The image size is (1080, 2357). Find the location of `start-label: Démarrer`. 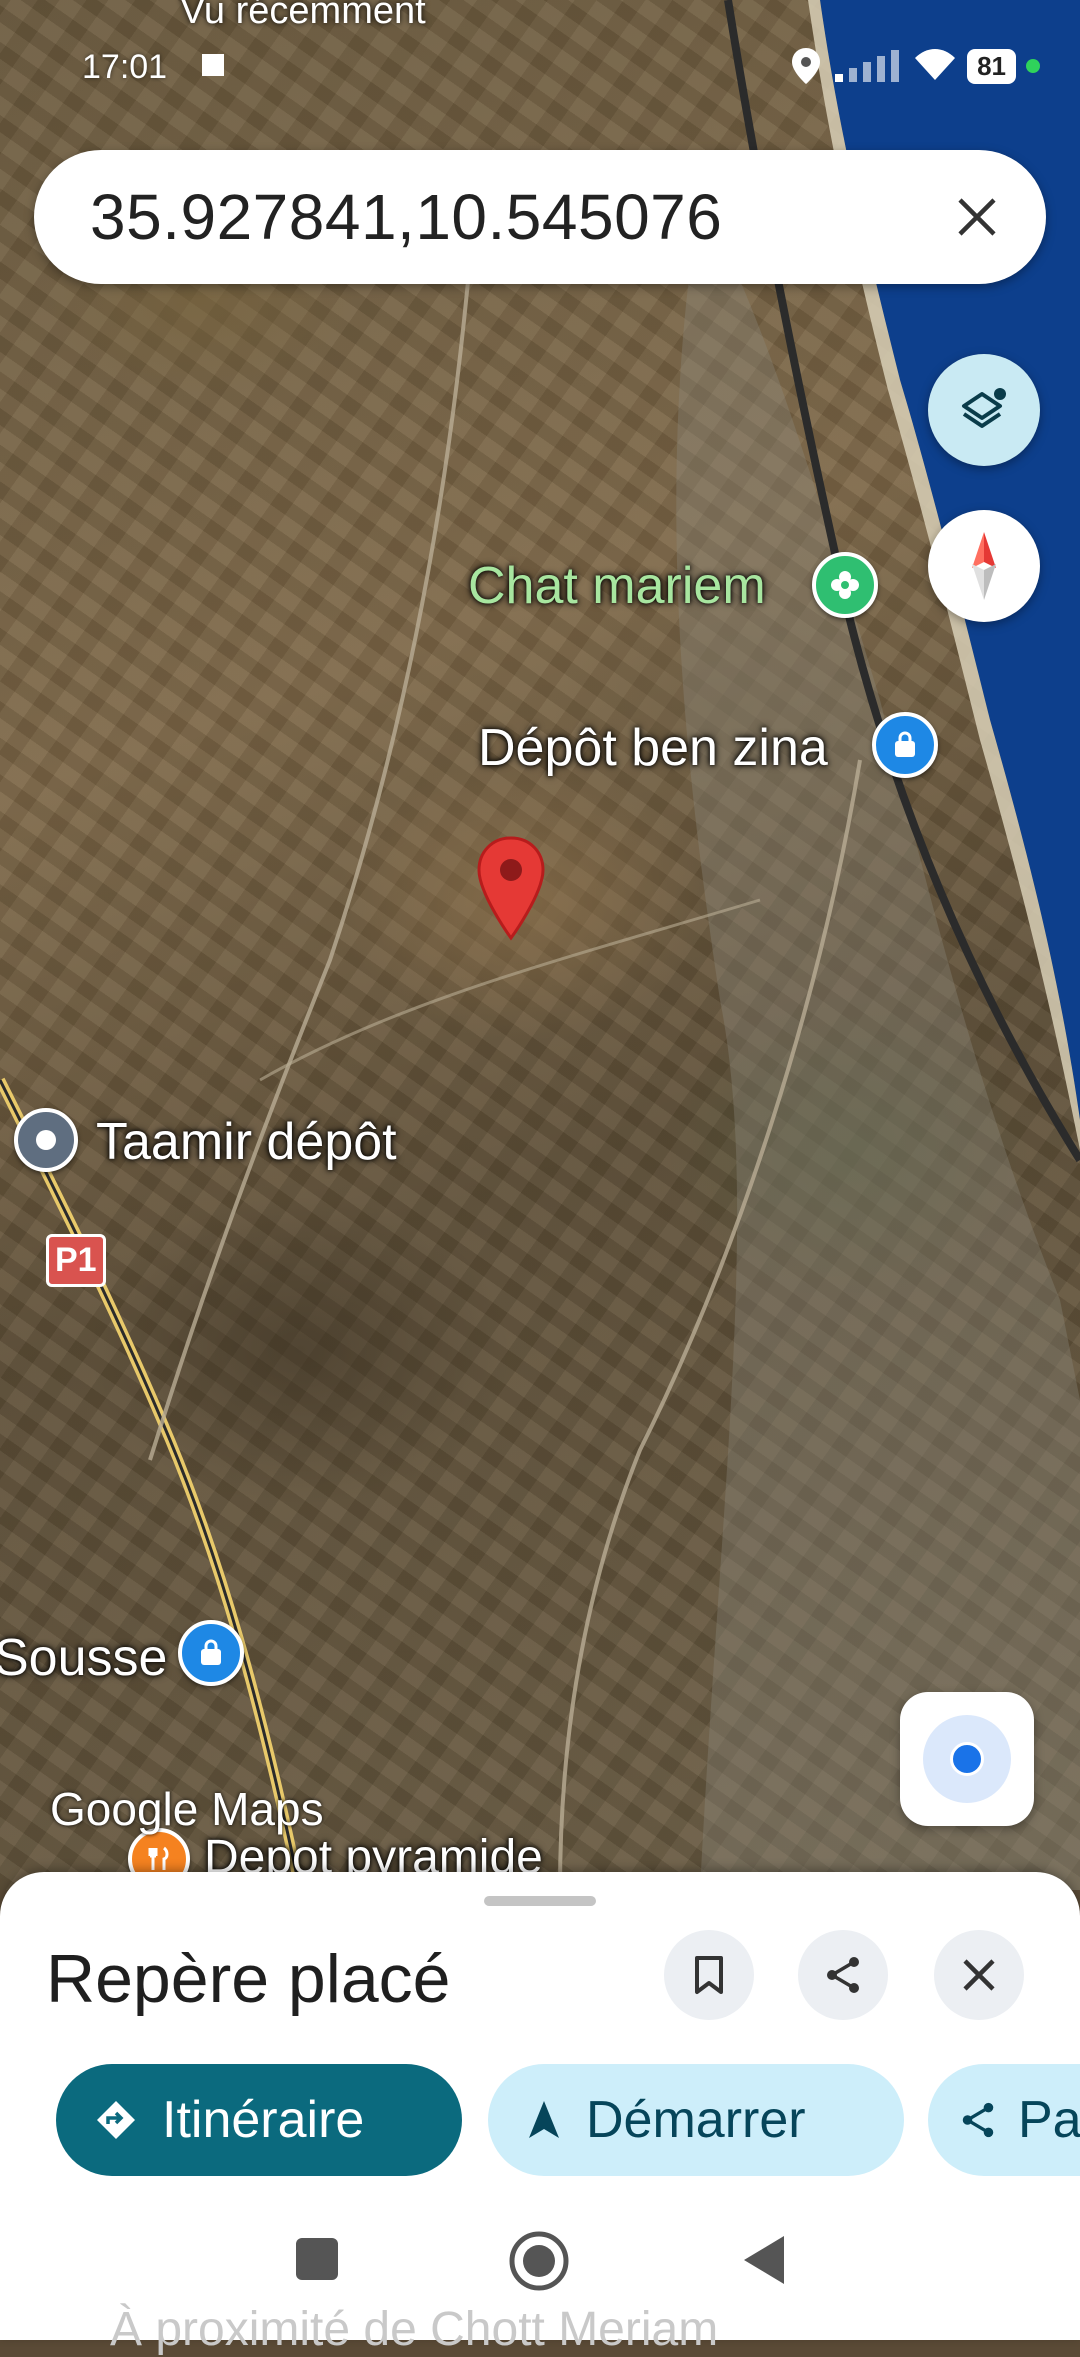

start-label: Démarrer is located at coordinates (696, 2120).